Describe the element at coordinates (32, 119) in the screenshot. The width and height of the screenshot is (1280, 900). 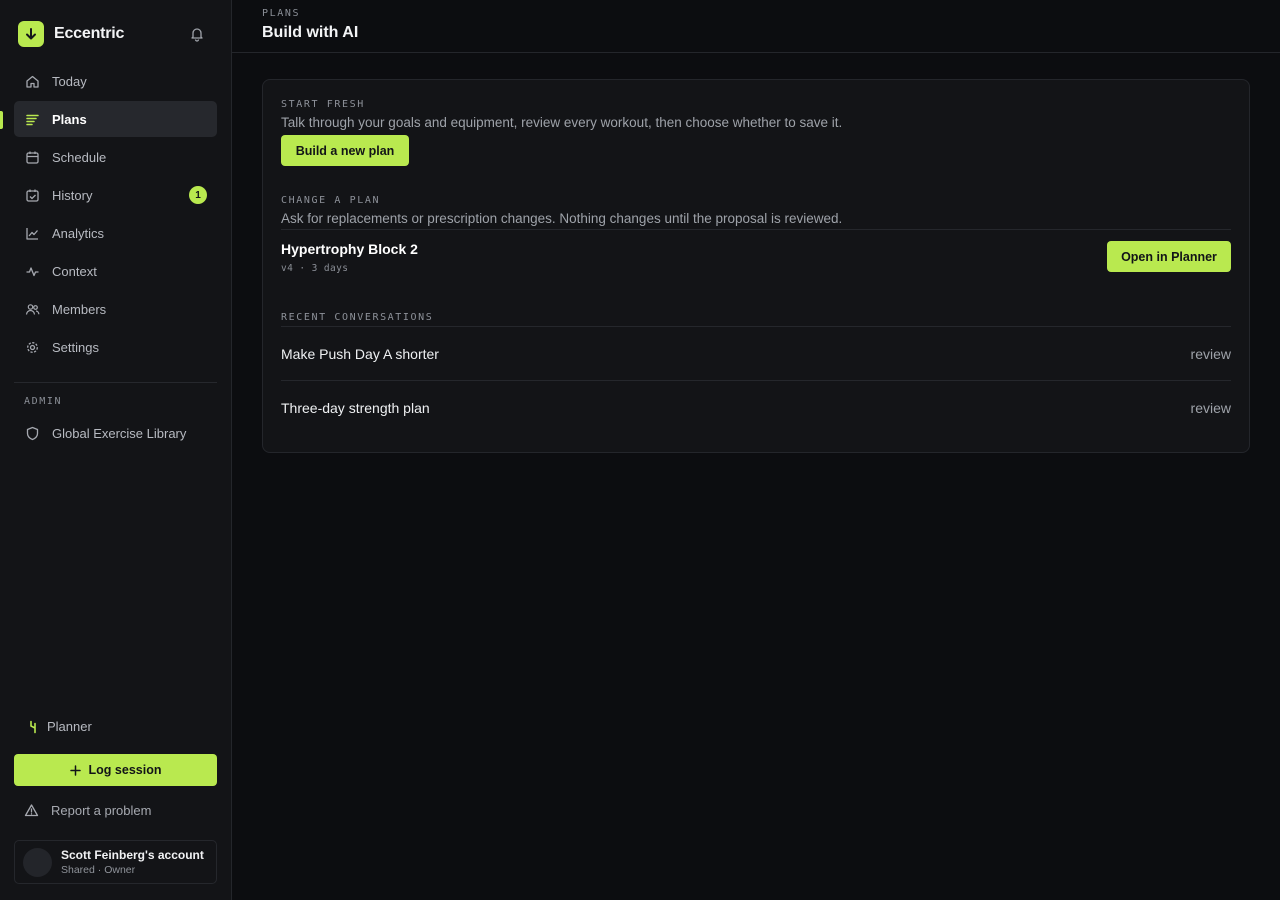
I see `list-icon` at that location.